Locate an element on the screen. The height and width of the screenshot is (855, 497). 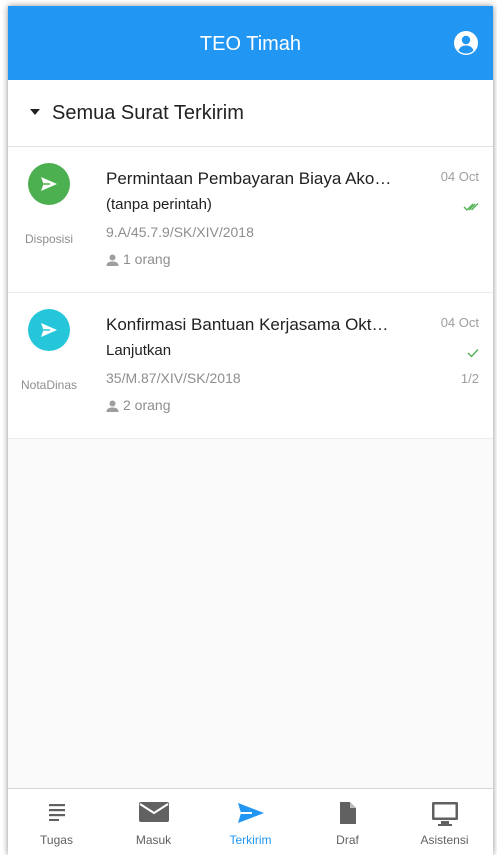
nav-draf: Draf is located at coordinates (347, 822).